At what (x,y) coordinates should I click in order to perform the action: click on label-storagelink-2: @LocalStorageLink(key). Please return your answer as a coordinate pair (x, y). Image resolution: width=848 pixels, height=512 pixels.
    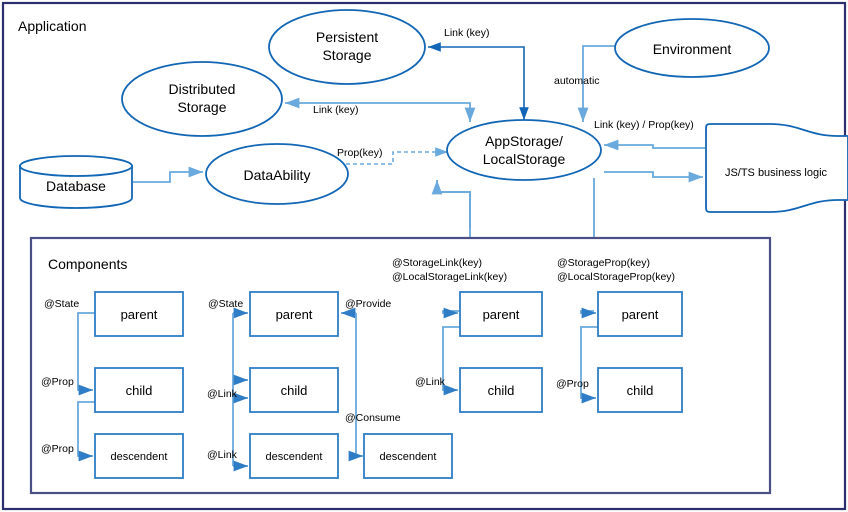
    Looking at the image, I should click on (449, 277).